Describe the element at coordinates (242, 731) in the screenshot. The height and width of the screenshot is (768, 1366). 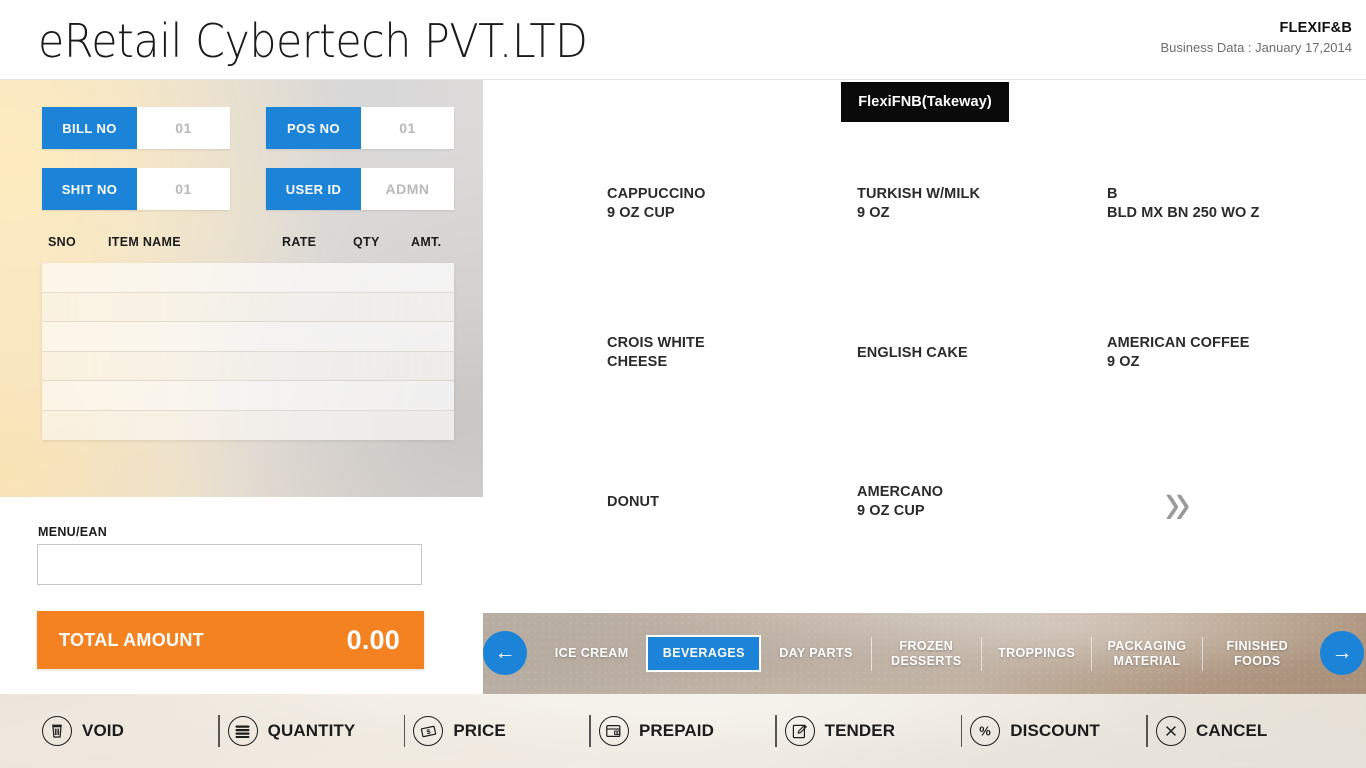
I see `stacked-lines-icon` at that location.